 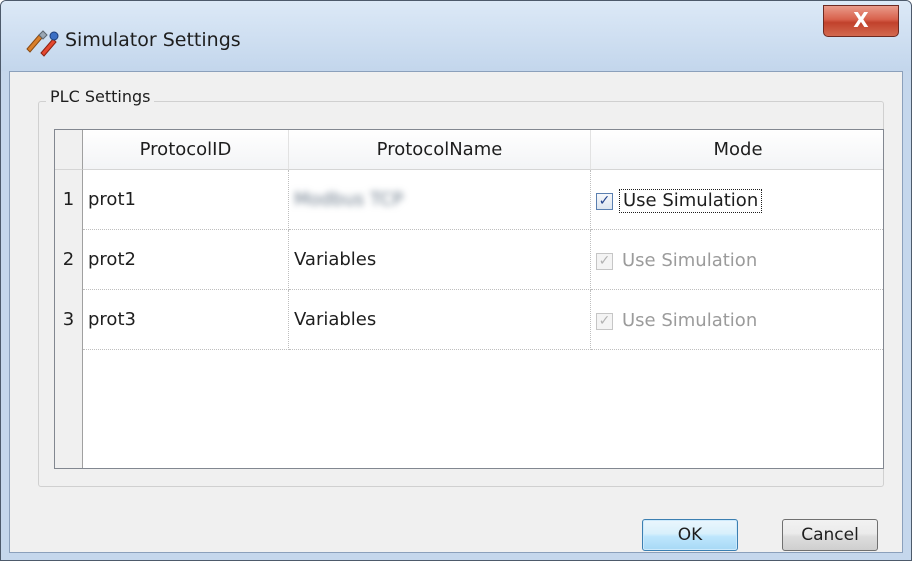 What do you see at coordinates (690, 535) in the screenshot?
I see `ok-button: OK` at bounding box center [690, 535].